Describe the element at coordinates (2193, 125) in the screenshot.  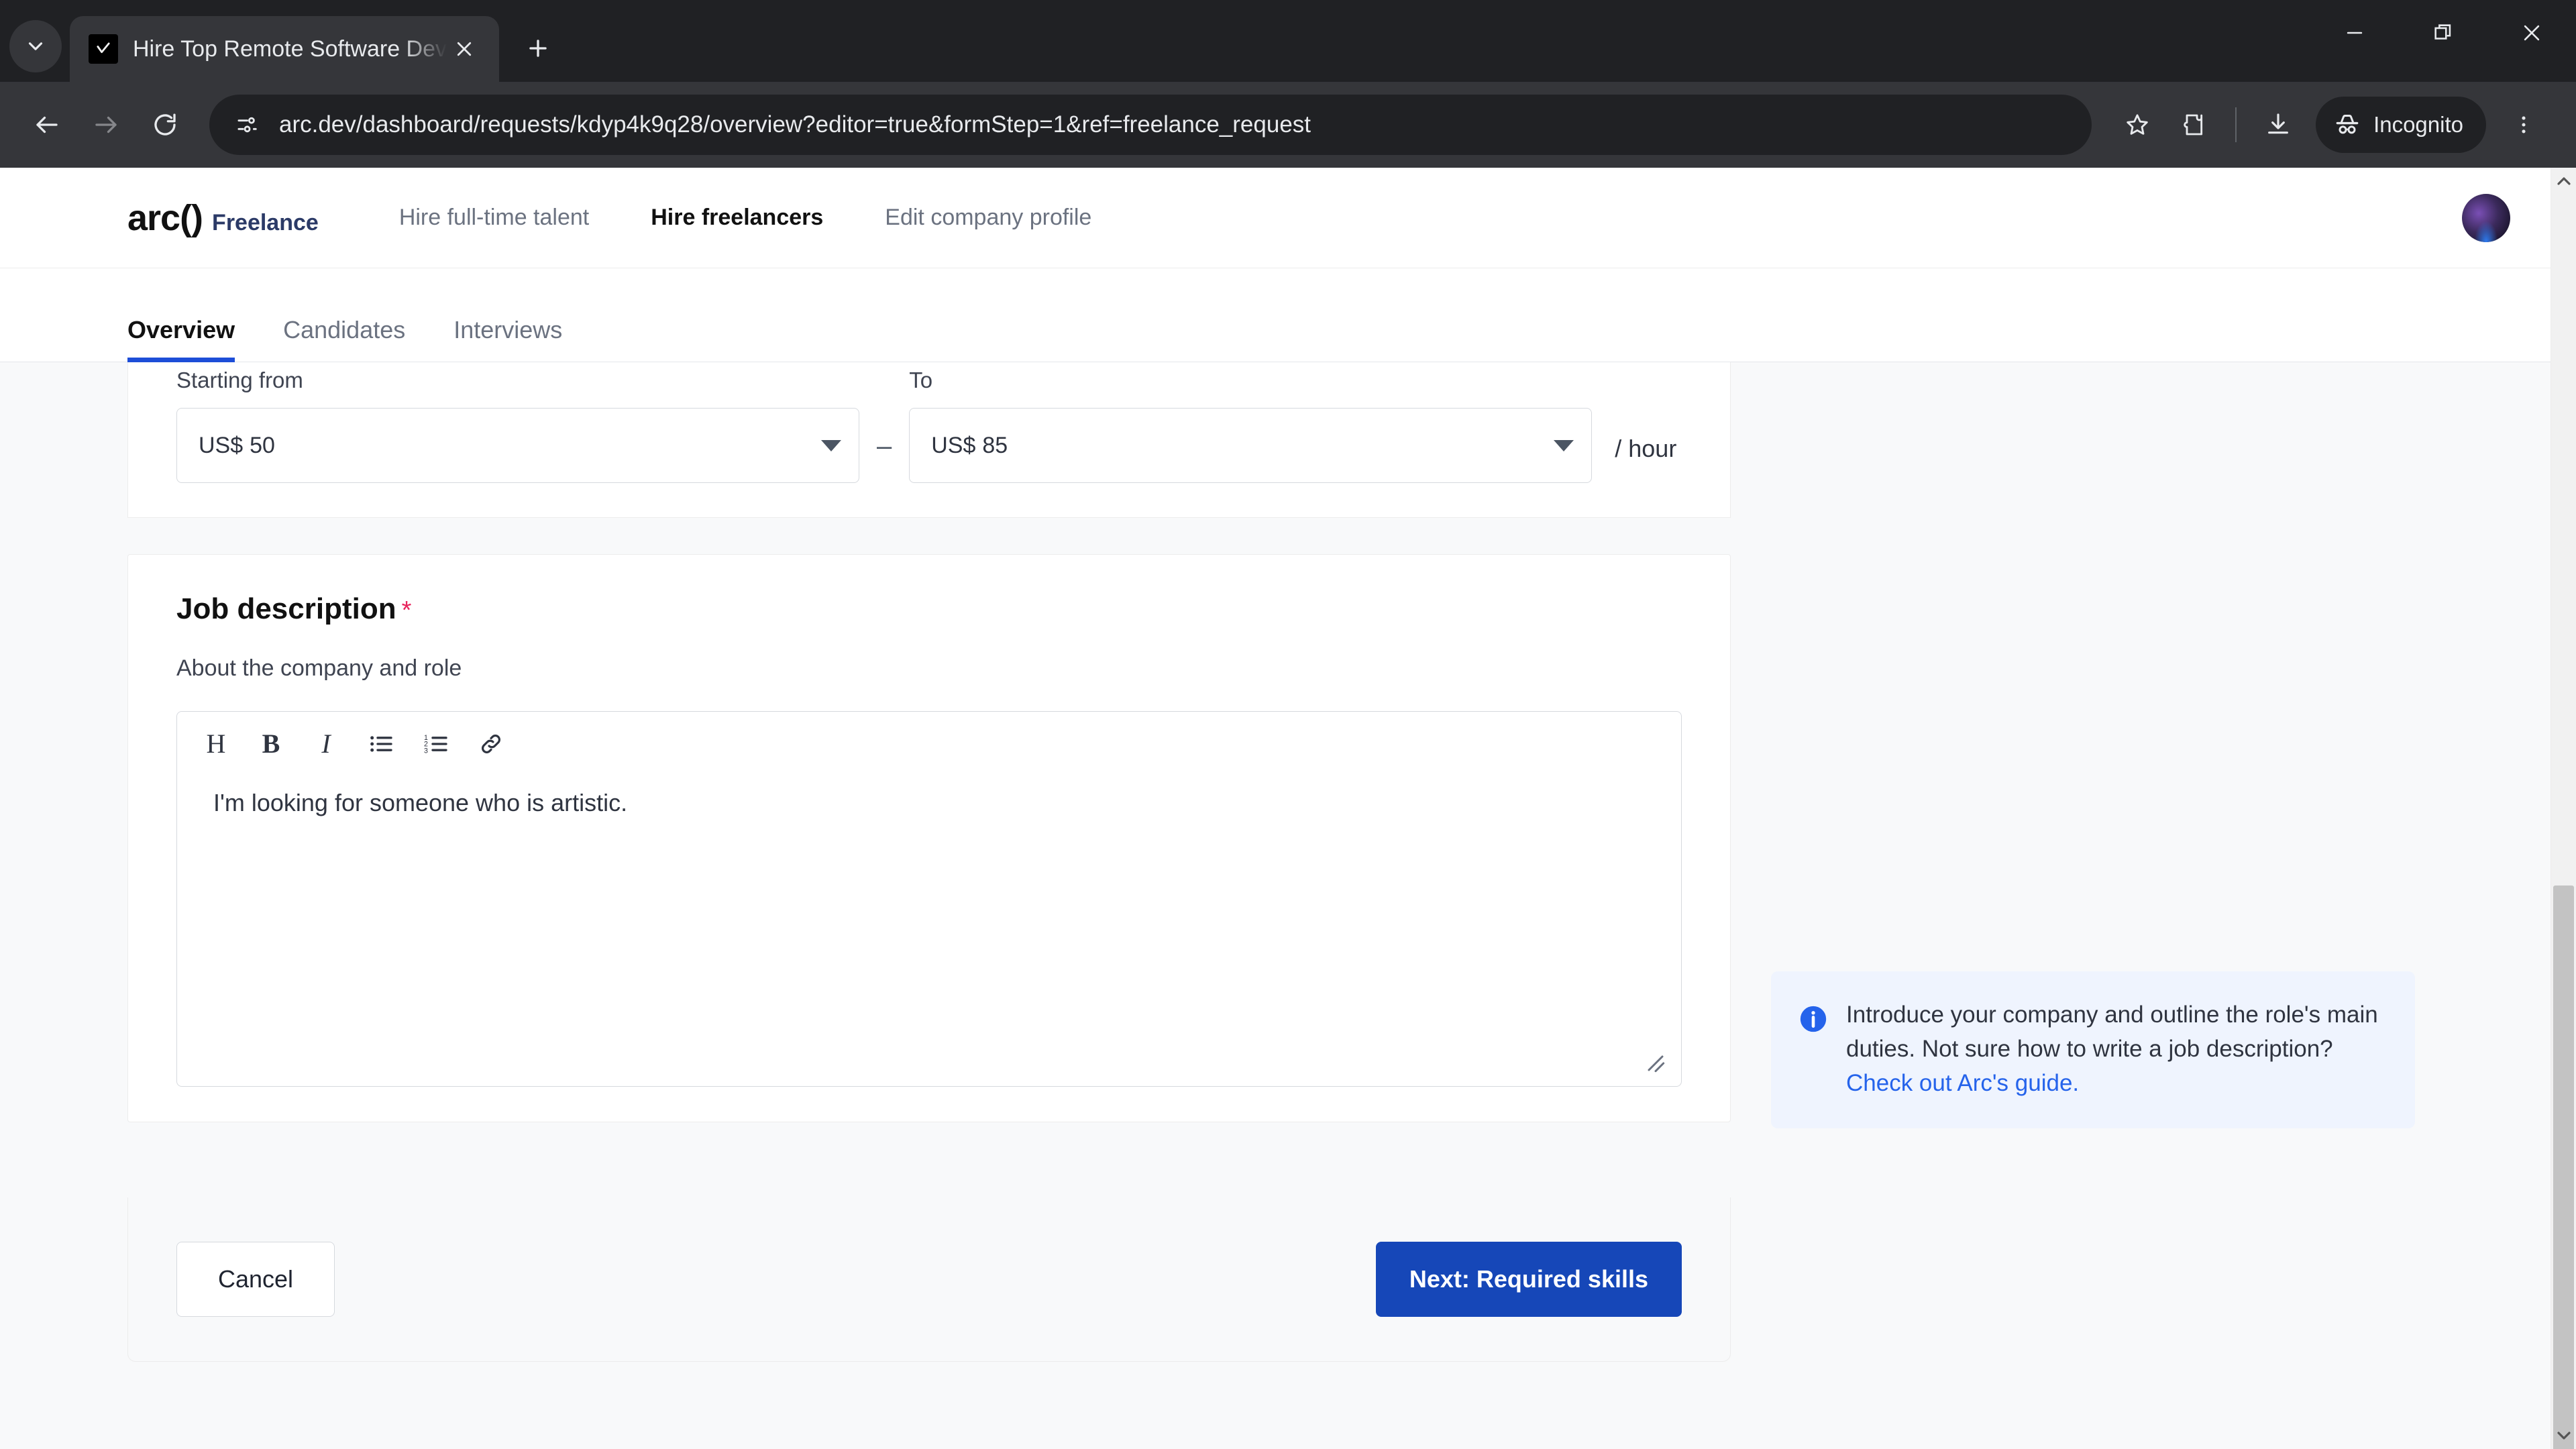
I see `extensions-button` at that location.